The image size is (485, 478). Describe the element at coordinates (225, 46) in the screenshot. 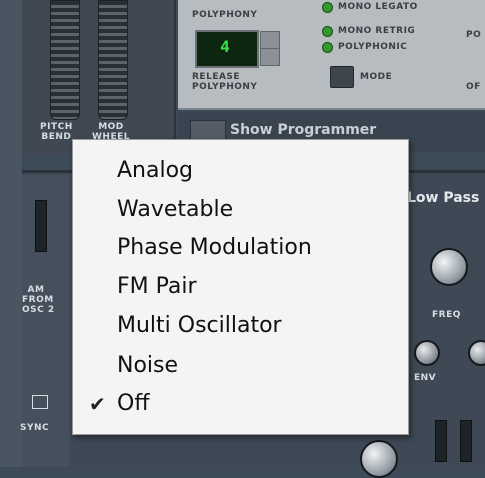

I see `polyphony-value: 4` at that location.